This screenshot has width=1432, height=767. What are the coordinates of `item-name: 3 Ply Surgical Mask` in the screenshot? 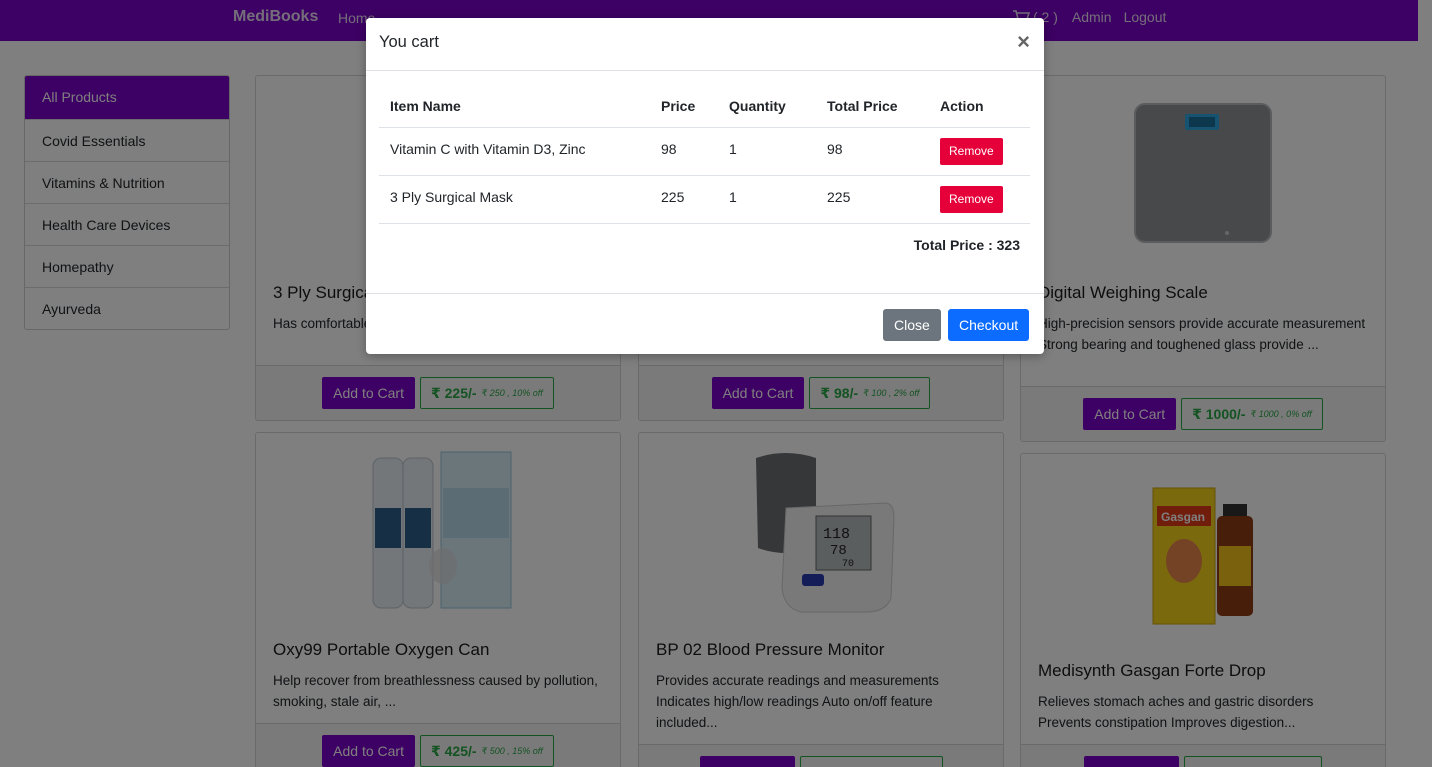 It's located at (514, 199).